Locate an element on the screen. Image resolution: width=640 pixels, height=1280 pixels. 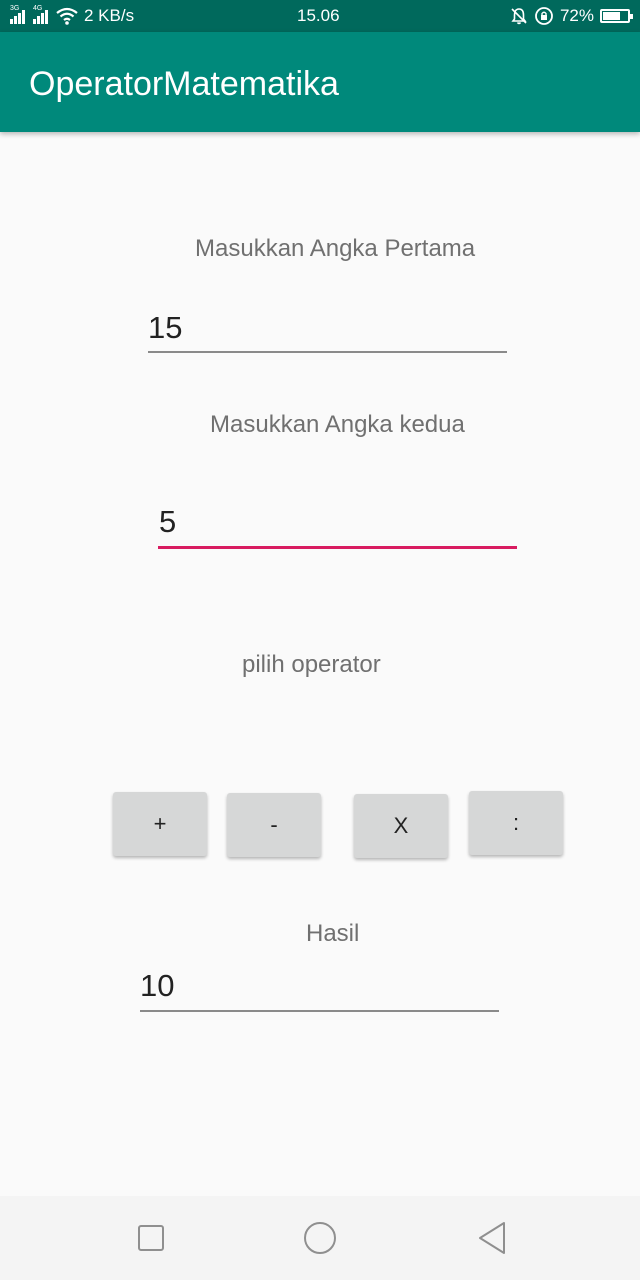
app-title: OperatorMatematika is located at coordinates (184, 84).